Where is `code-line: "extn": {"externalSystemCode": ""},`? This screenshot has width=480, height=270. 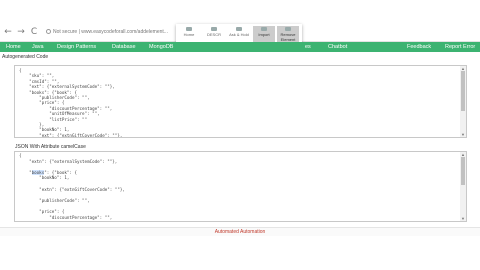 code-line: "extn": {"externalSystemCode": ""}, is located at coordinates (68, 161).